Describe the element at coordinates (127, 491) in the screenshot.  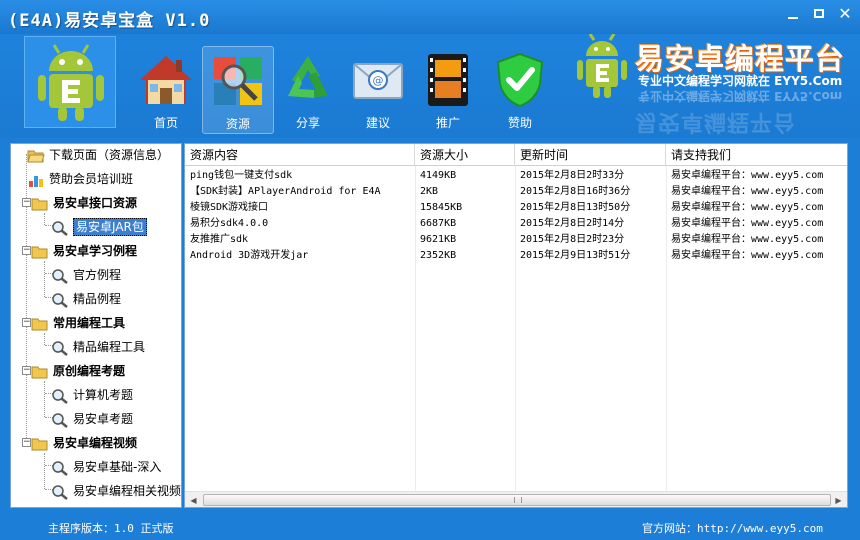
I see `tree-item-label: 易安卓编程相关视频` at that location.